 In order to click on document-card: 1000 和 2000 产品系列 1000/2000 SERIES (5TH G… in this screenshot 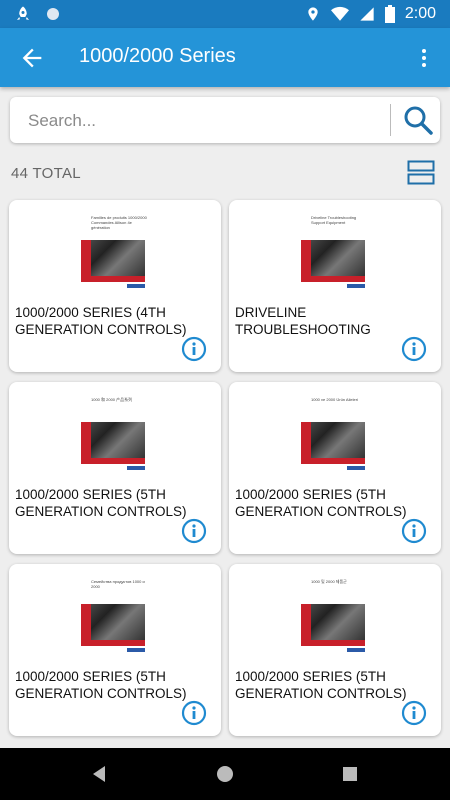, I will do `click(115, 468)`.